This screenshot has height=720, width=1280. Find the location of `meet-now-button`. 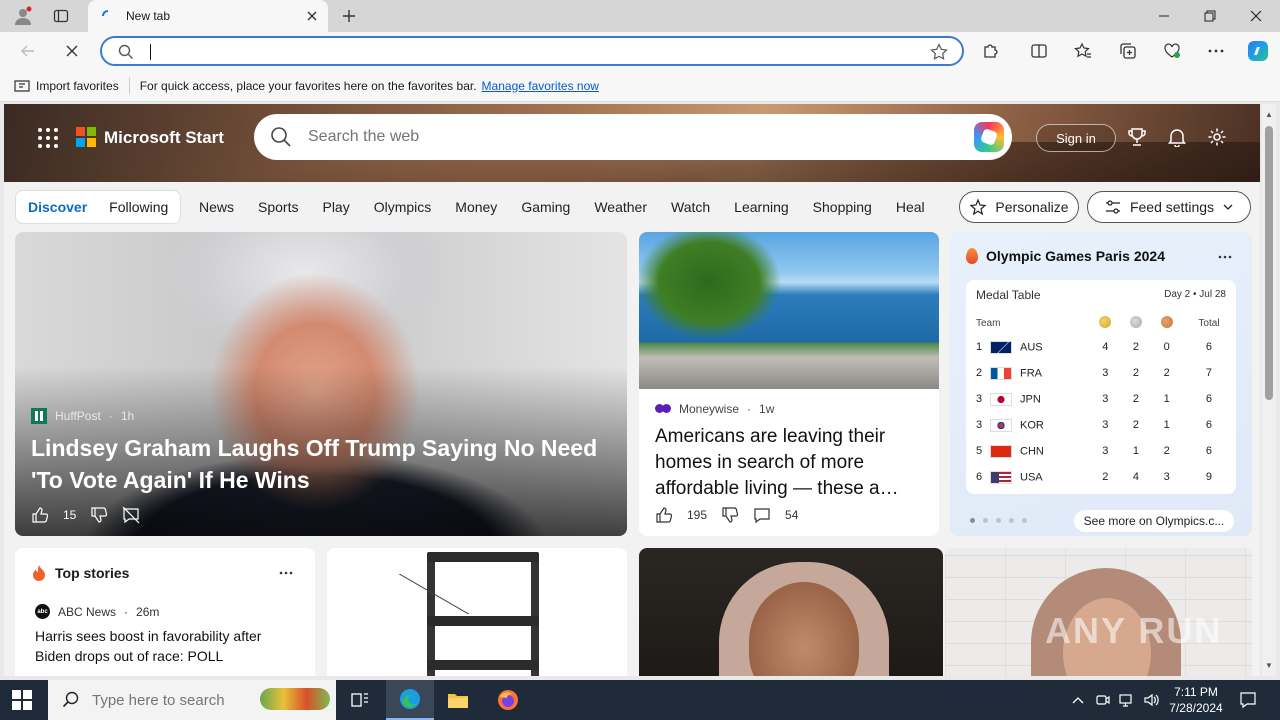

meet-now-button is located at coordinates (1103, 700).